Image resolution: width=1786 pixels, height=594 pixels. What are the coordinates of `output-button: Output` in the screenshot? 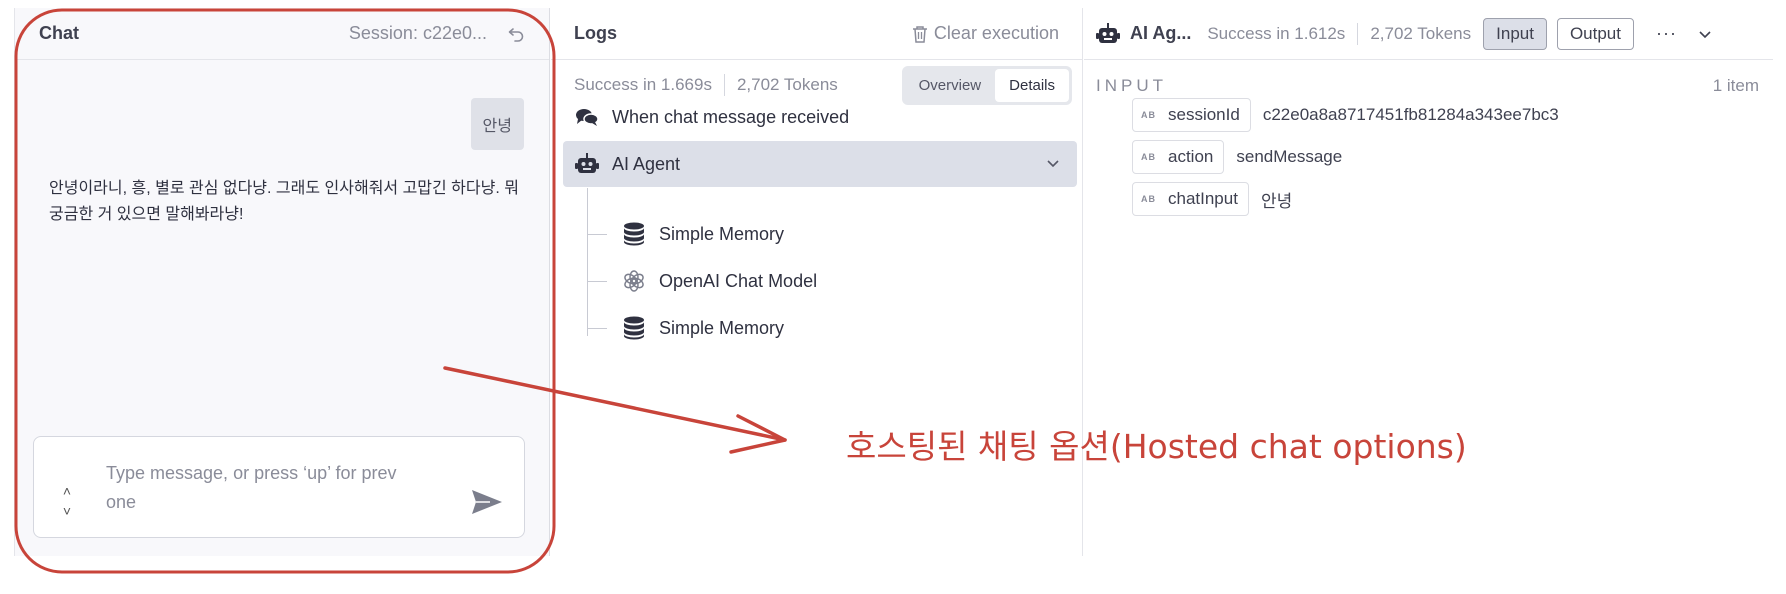 It's located at (1595, 33).